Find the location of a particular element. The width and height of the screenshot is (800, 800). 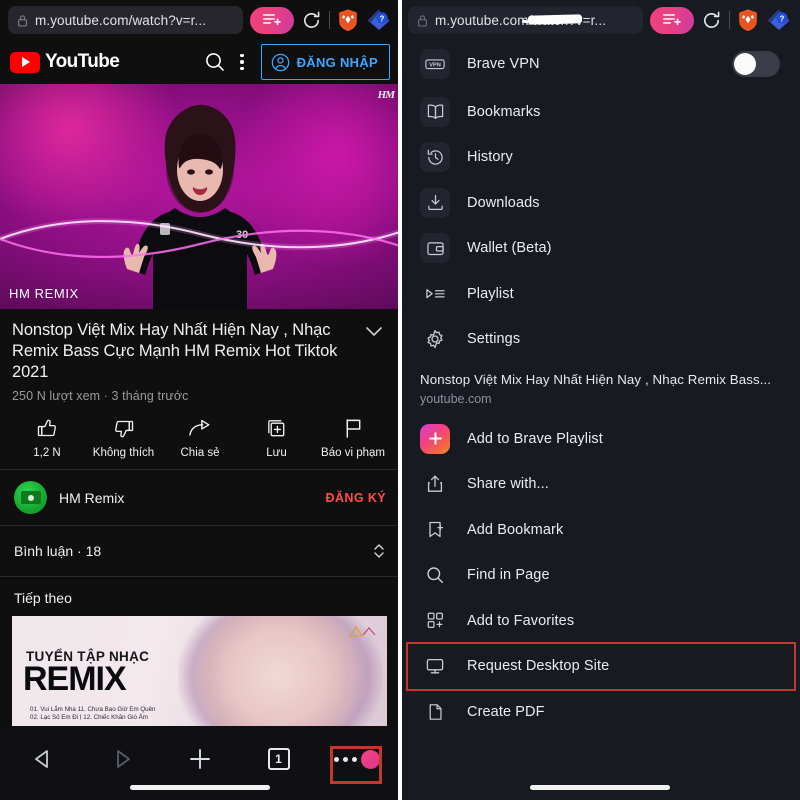

search-icon is located at coordinates (215, 62).